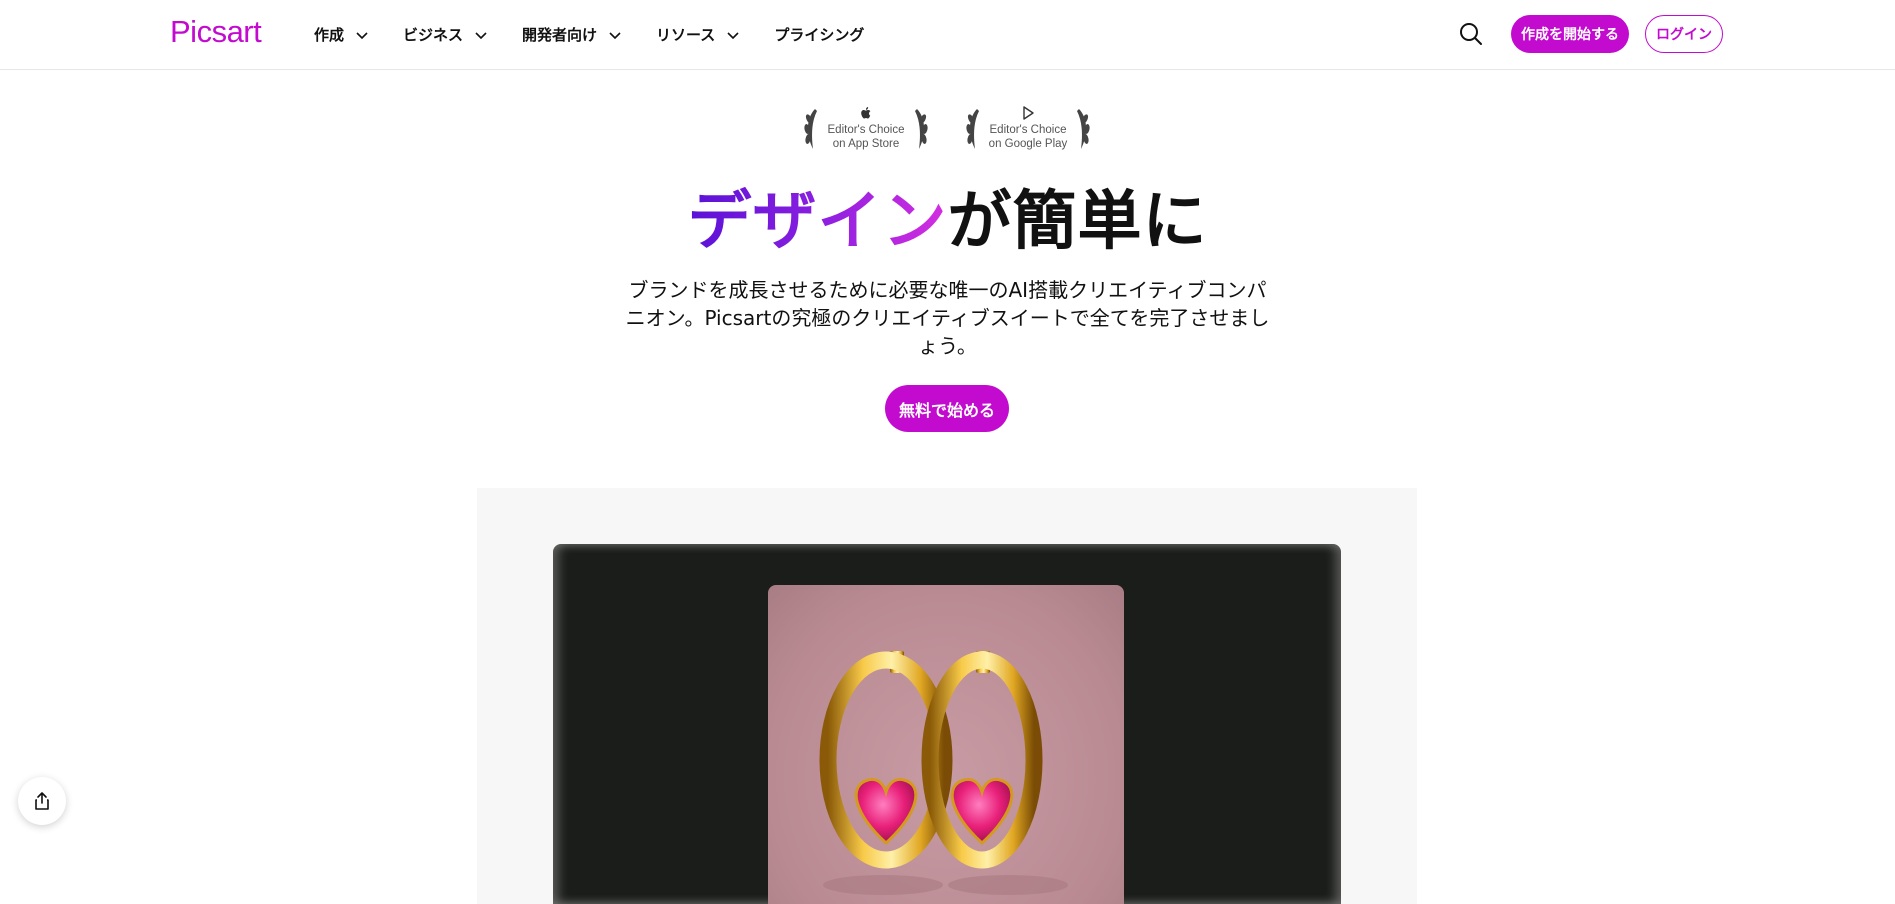 Image resolution: width=1895 pixels, height=904 pixels. I want to click on badge-text: Editor's Choice on Google Play, so click(1028, 137).